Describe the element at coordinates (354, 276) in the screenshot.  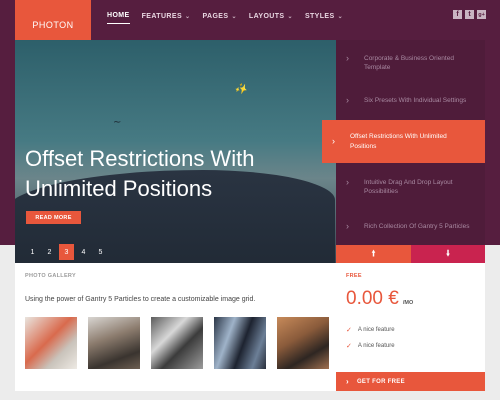
I see `plan-label: FREE` at that location.